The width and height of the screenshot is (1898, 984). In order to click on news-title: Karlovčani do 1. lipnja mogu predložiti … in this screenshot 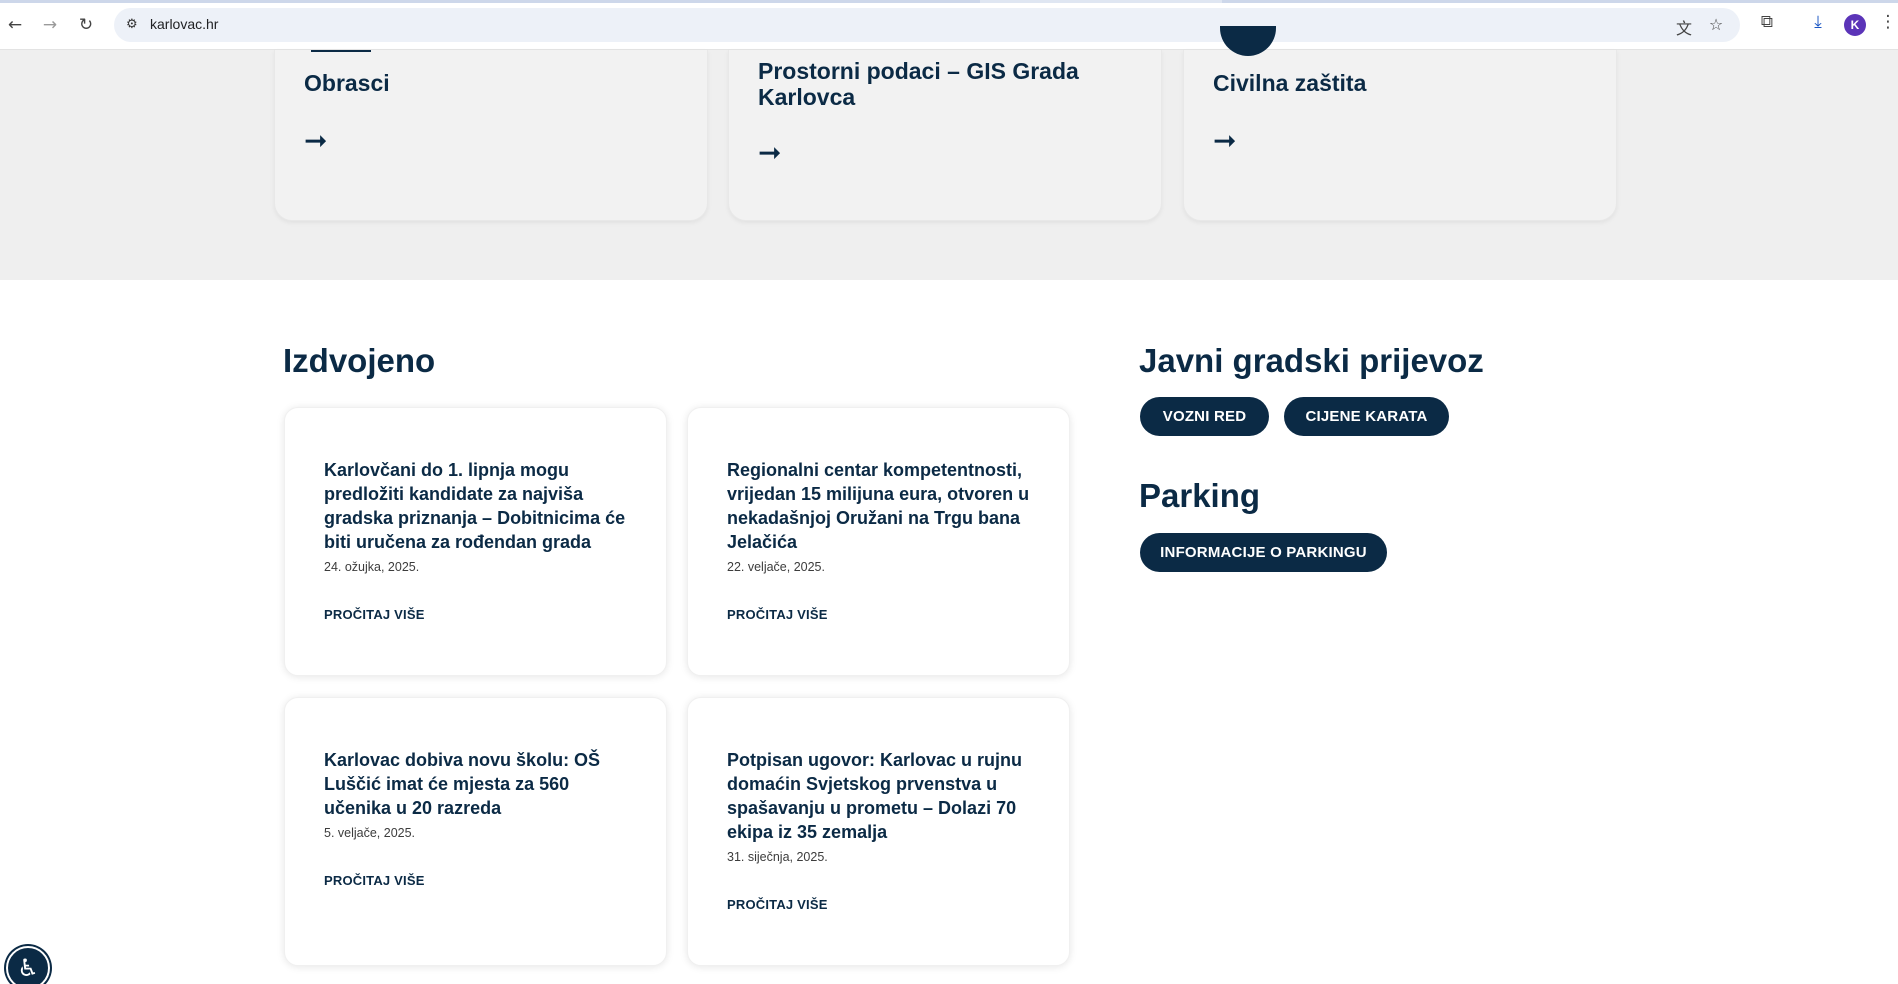, I will do `click(479, 506)`.